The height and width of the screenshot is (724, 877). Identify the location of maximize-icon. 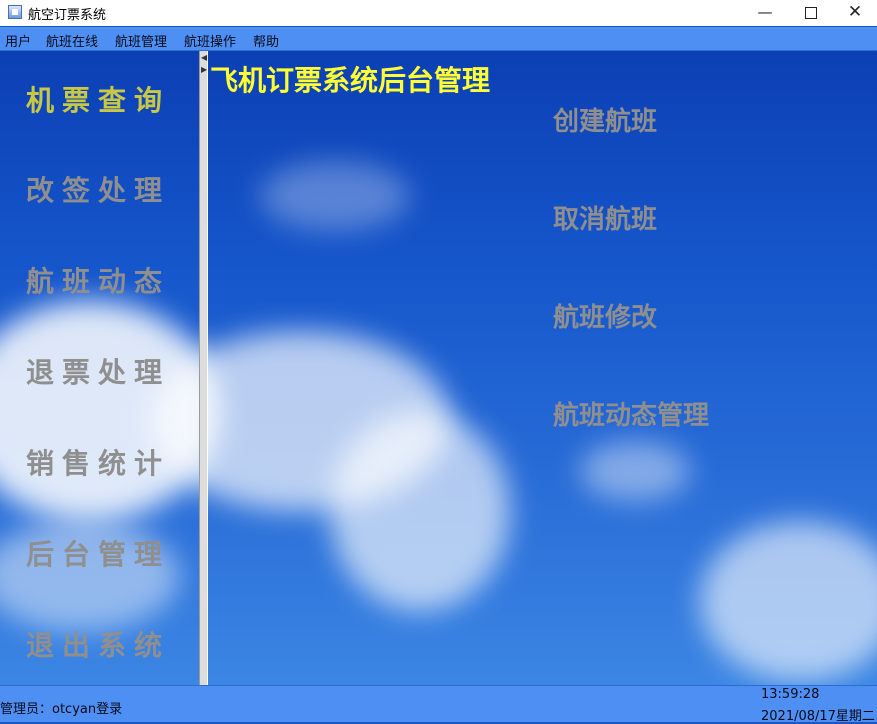
(811, 12).